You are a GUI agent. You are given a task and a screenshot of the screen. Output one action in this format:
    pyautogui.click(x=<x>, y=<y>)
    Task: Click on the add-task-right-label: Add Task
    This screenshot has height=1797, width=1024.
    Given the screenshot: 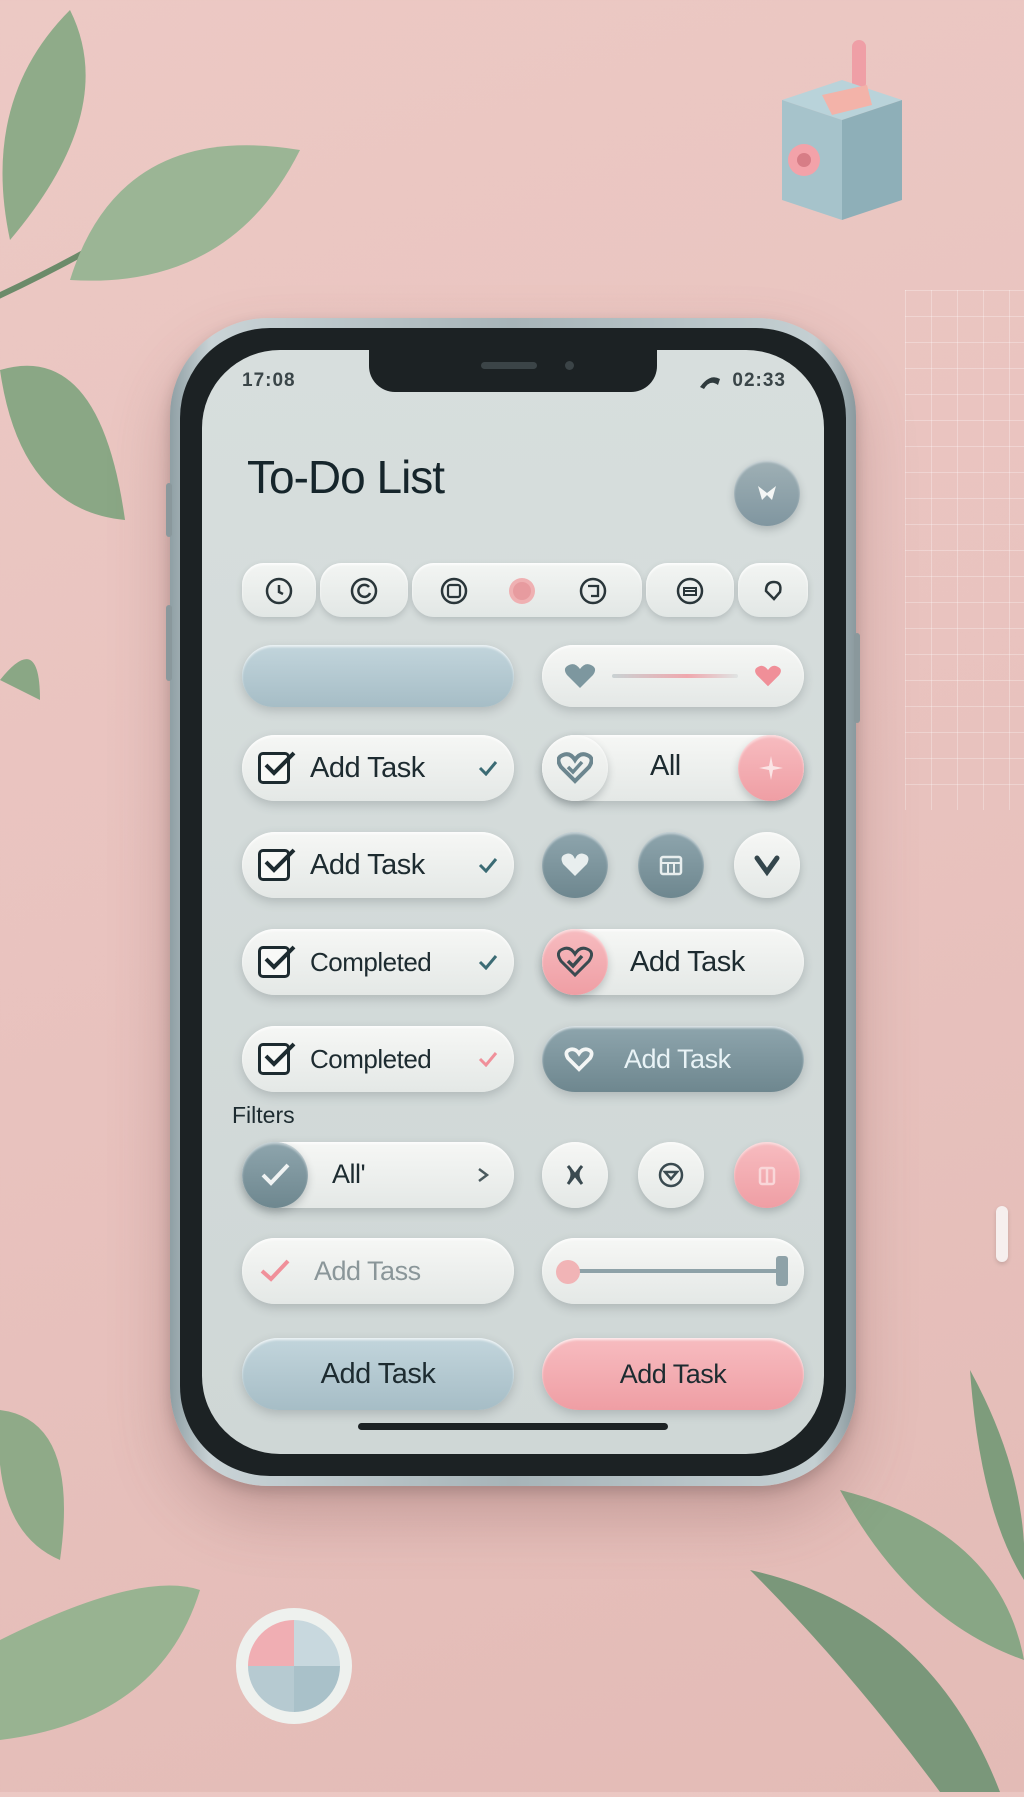 What is the action you would take?
    pyautogui.click(x=687, y=962)
    